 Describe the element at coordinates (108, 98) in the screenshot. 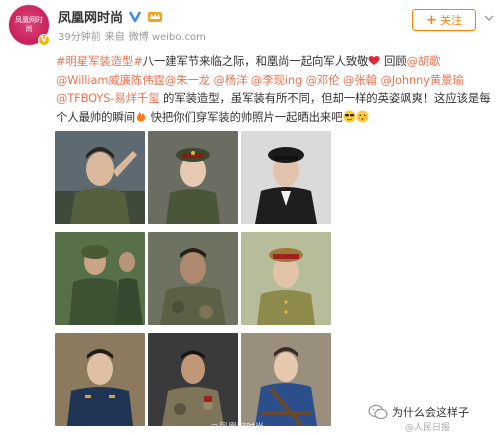

I see `mention-link: @TFBOYS-易烊千玺` at that location.